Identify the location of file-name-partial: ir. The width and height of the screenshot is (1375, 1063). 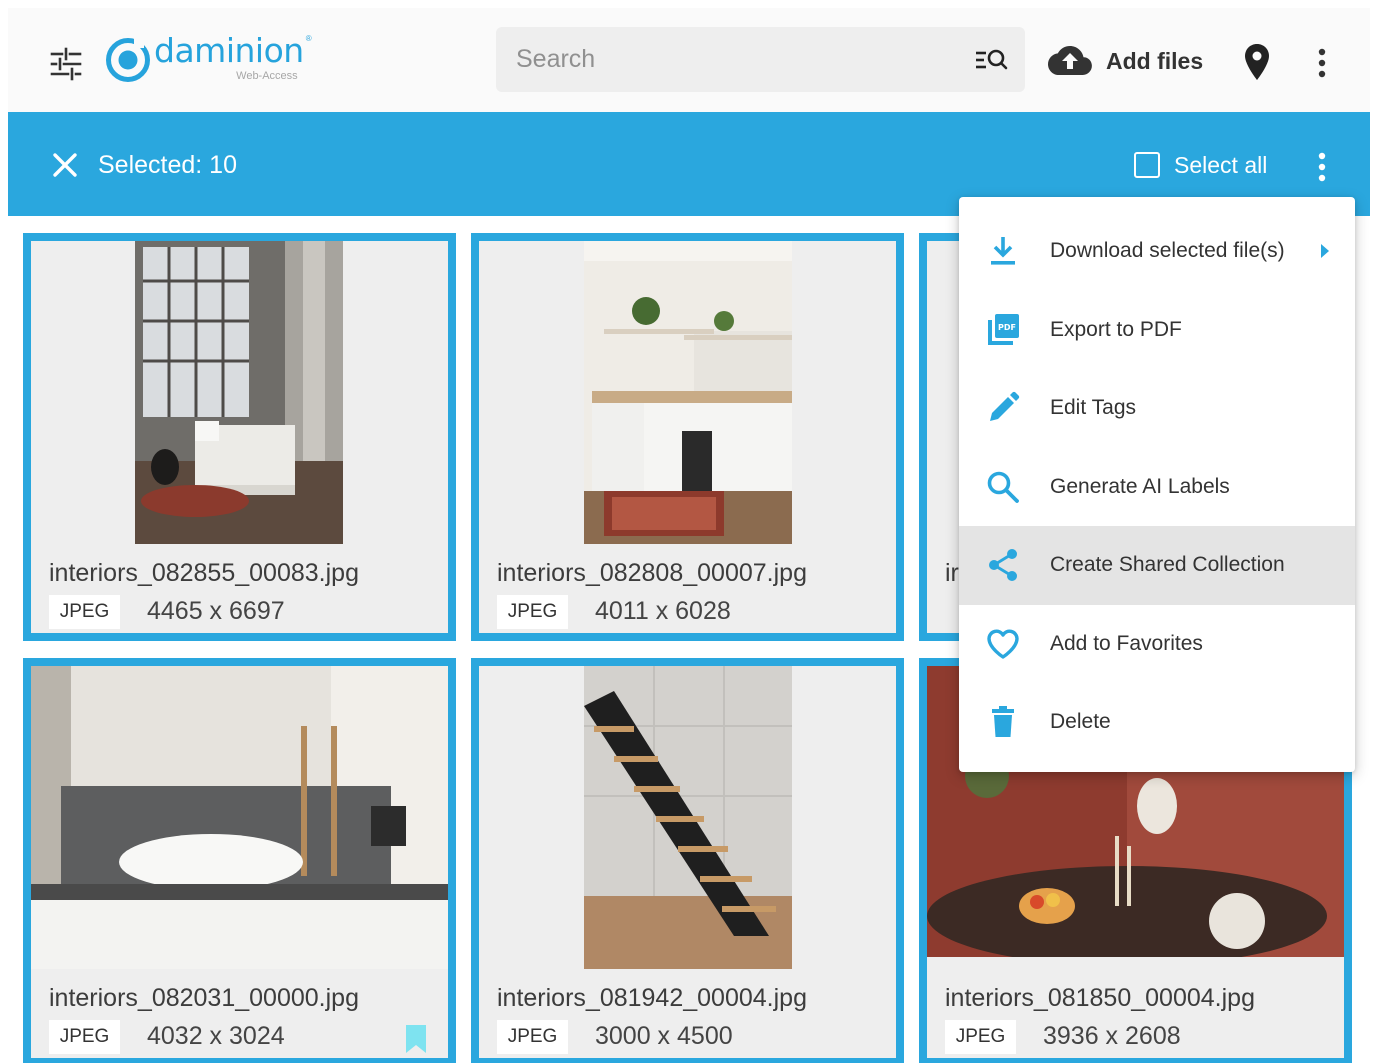
(952, 573).